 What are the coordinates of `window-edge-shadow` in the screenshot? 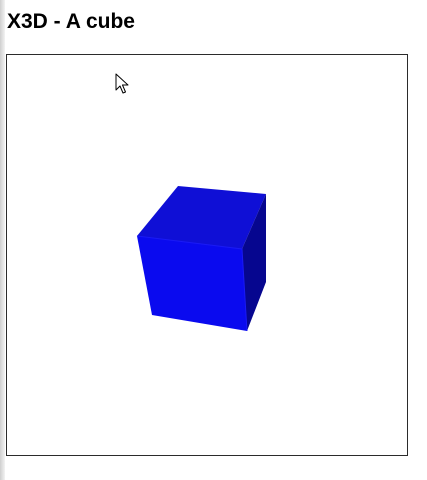 It's located at (2, 240).